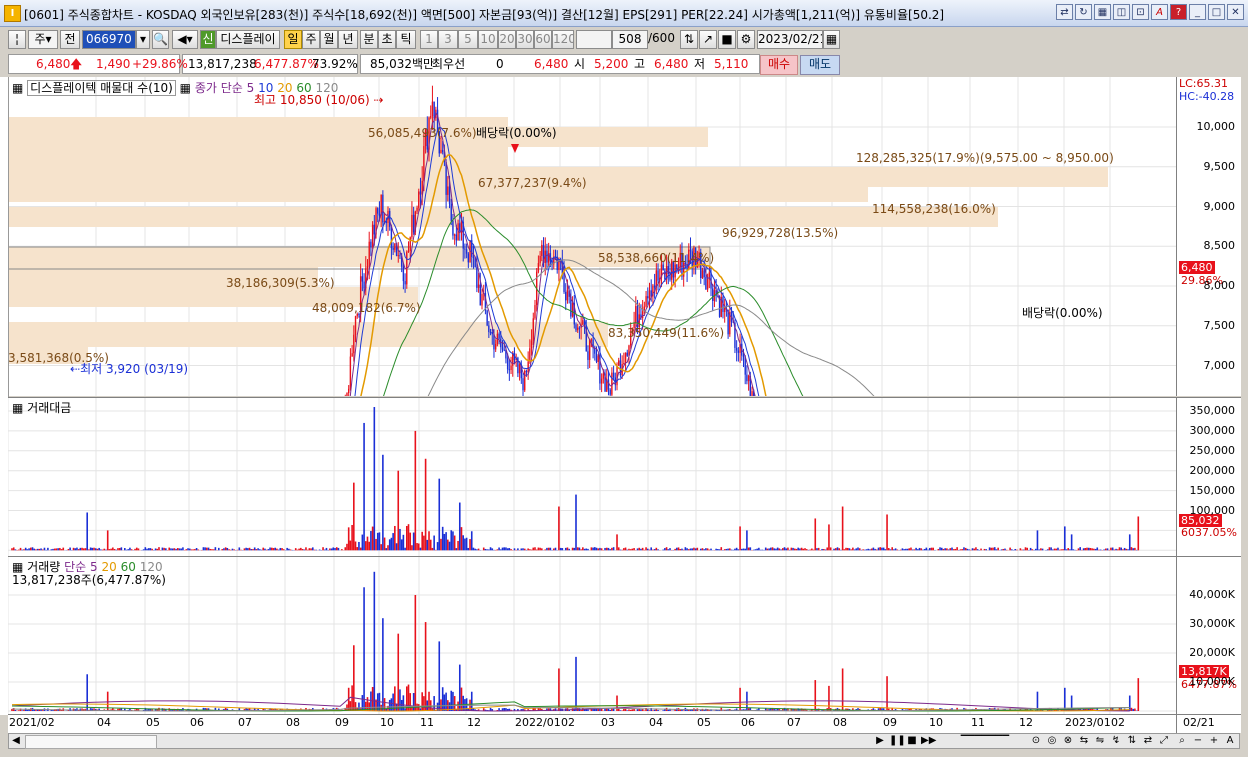 This screenshot has width=1248, height=757. What do you see at coordinates (985, 741) in the screenshot?
I see `zoom-slider: ▔▔▔▔▔▔▔` at bounding box center [985, 741].